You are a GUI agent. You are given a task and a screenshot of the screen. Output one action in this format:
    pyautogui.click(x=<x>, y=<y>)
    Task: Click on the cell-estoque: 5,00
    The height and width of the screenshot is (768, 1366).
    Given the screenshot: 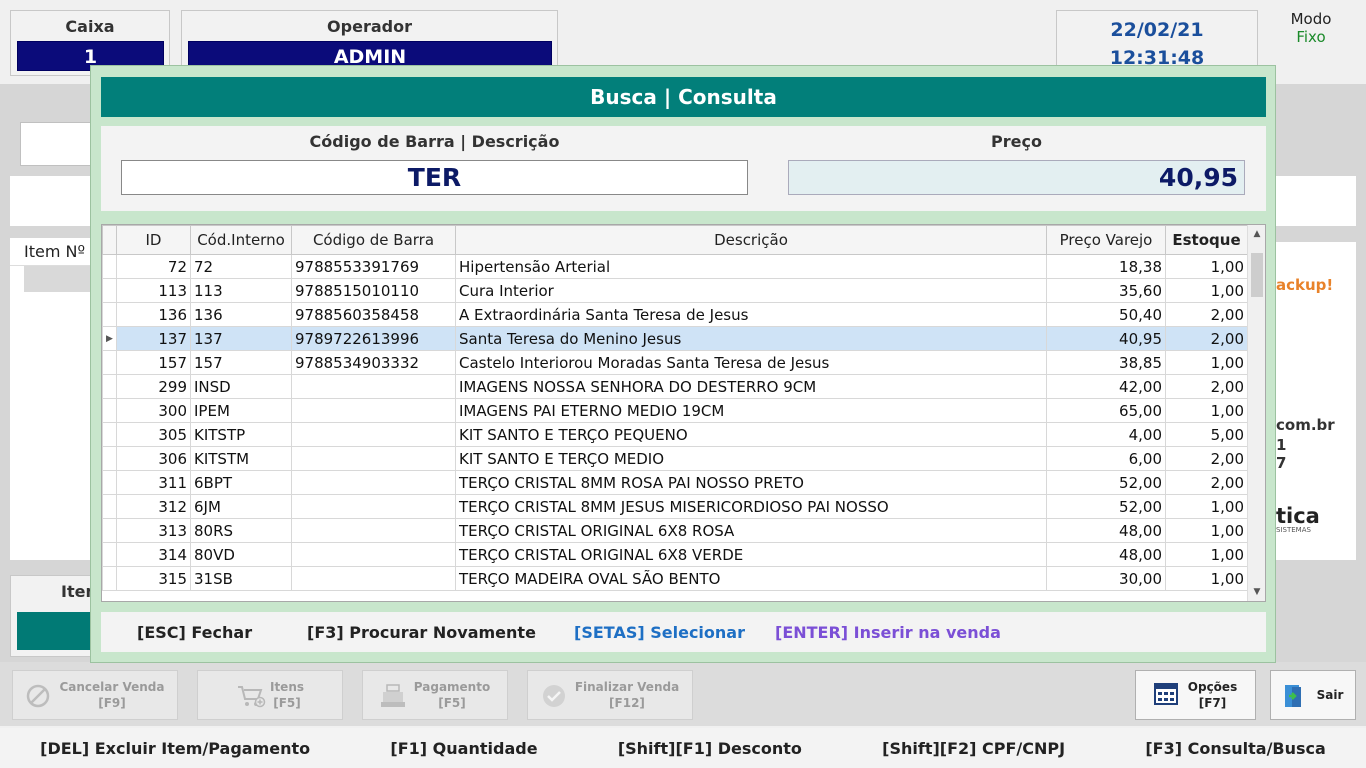 What is the action you would take?
    pyautogui.click(x=1206, y=434)
    